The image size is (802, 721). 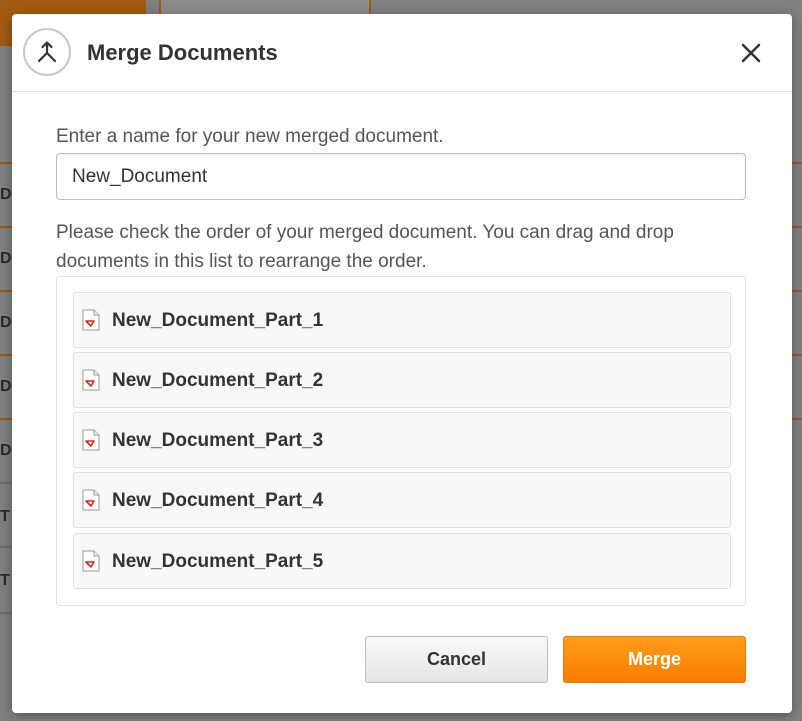 What do you see at coordinates (182, 52) in the screenshot?
I see `dialog-title: Merge Documents` at bounding box center [182, 52].